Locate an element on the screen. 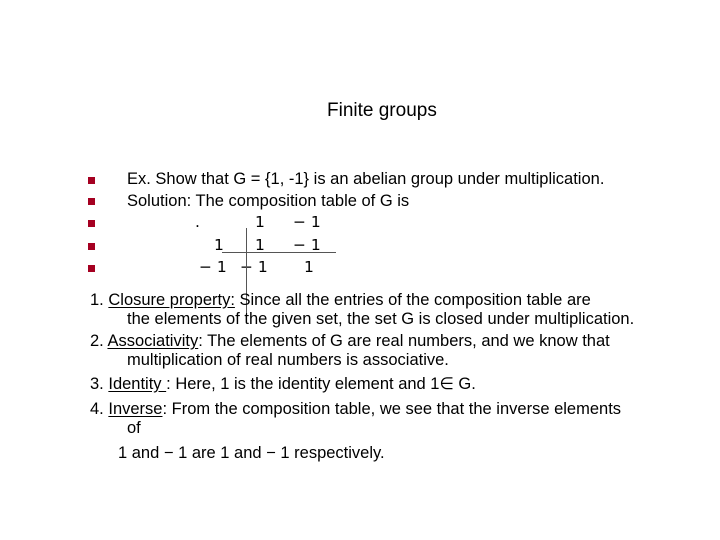 The width and height of the screenshot is (720, 540). property-number: 2. is located at coordinates (97, 341).